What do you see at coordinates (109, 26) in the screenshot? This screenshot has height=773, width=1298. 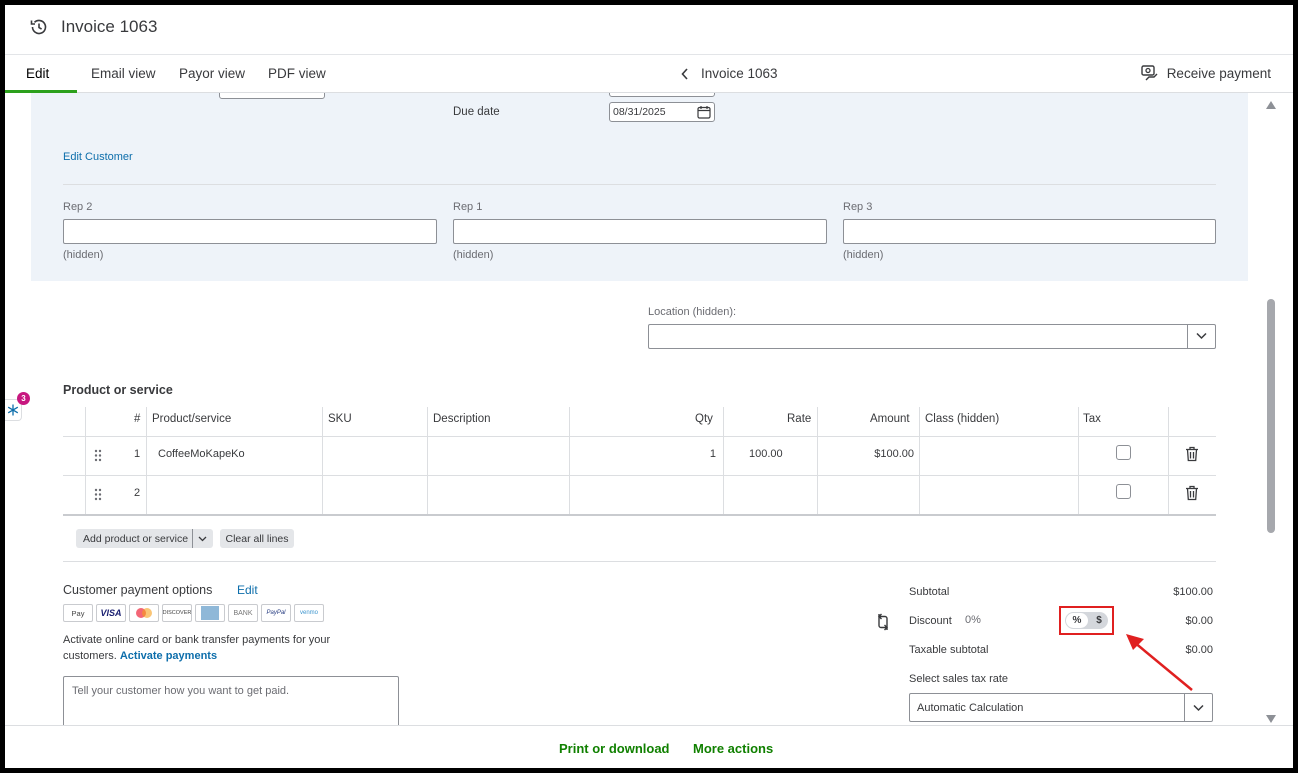 I see `page-title: Invoice 1063` at bounding box center [109, 26].